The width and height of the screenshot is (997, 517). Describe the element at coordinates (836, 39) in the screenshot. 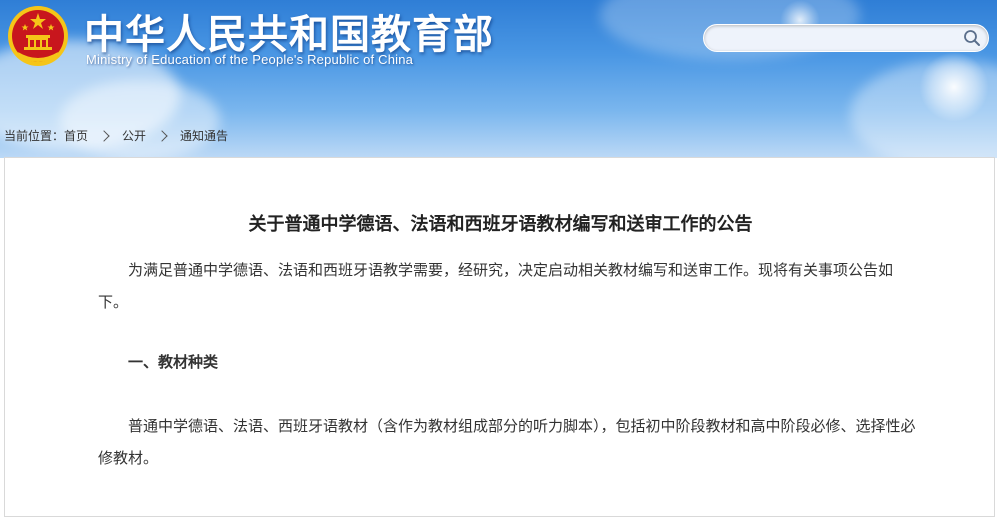

I see `search-input` at that location.